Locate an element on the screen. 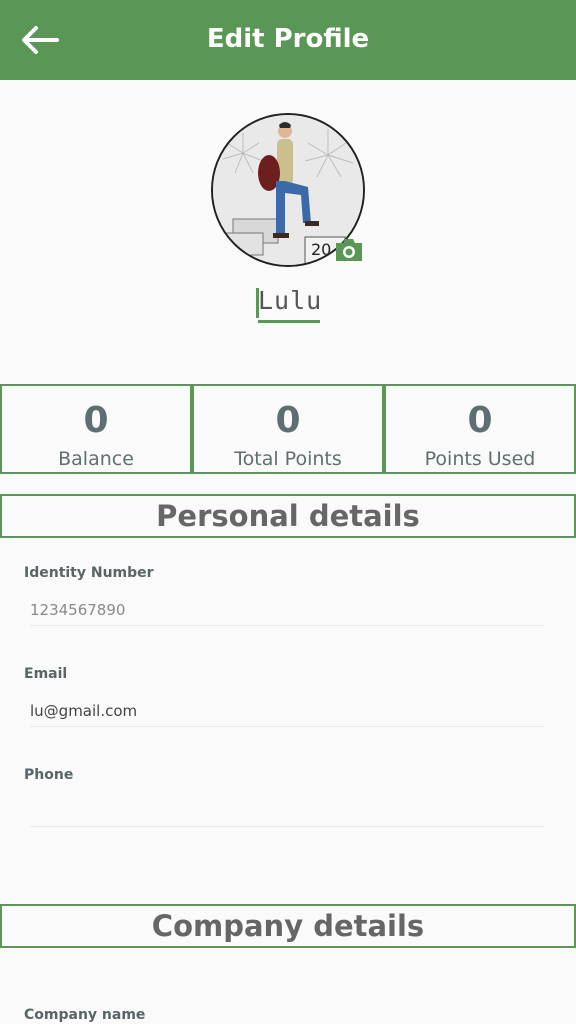 The width and height of the screenshot is (576, 1024). stat-total-points: 0 Total Points is located at coordinates (288, 429).